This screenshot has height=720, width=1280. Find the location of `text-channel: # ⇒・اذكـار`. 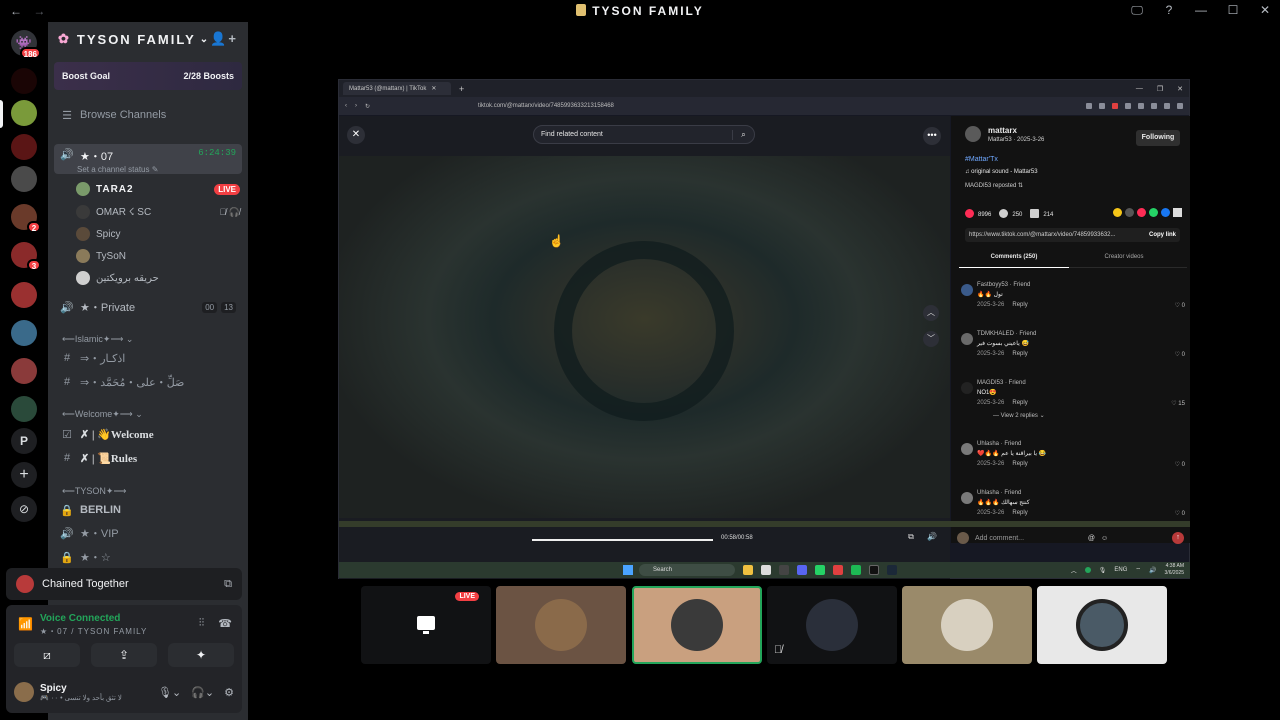

text-channel: # ⇒・اذكـار is located at coordinates (148, 358).